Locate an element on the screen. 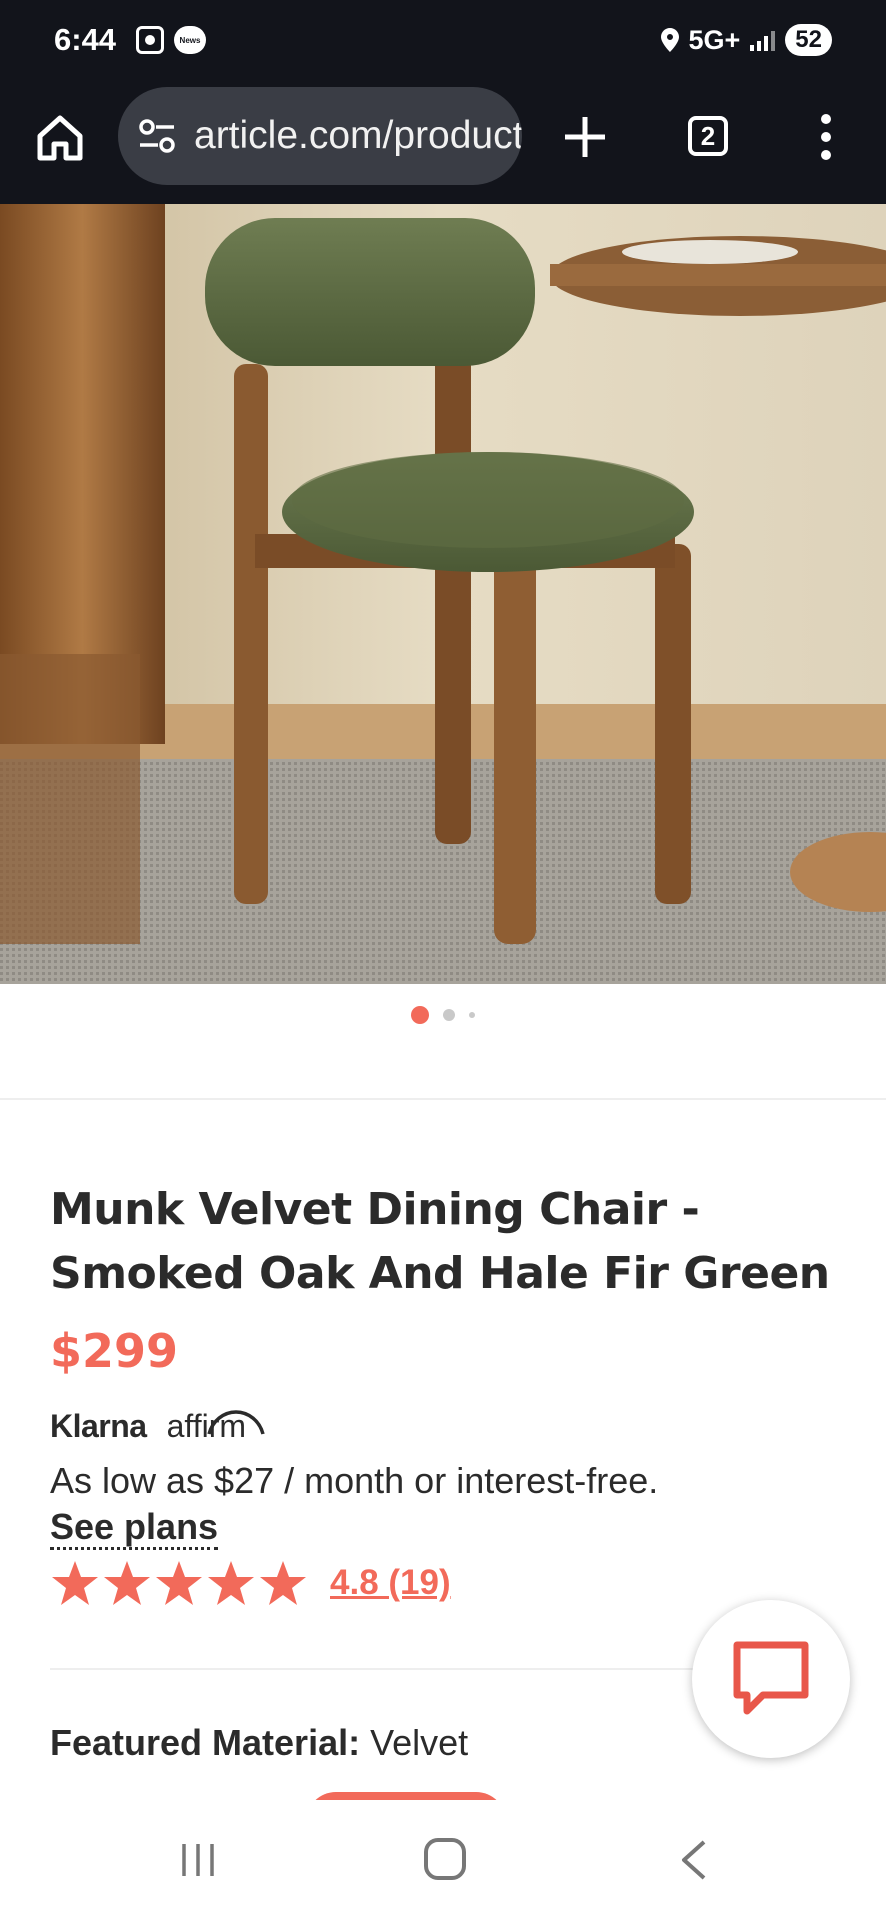 Image resolution: width=886 pixels, height=1920 pixels. more-menu-icon is located at coordinates (826, 137).